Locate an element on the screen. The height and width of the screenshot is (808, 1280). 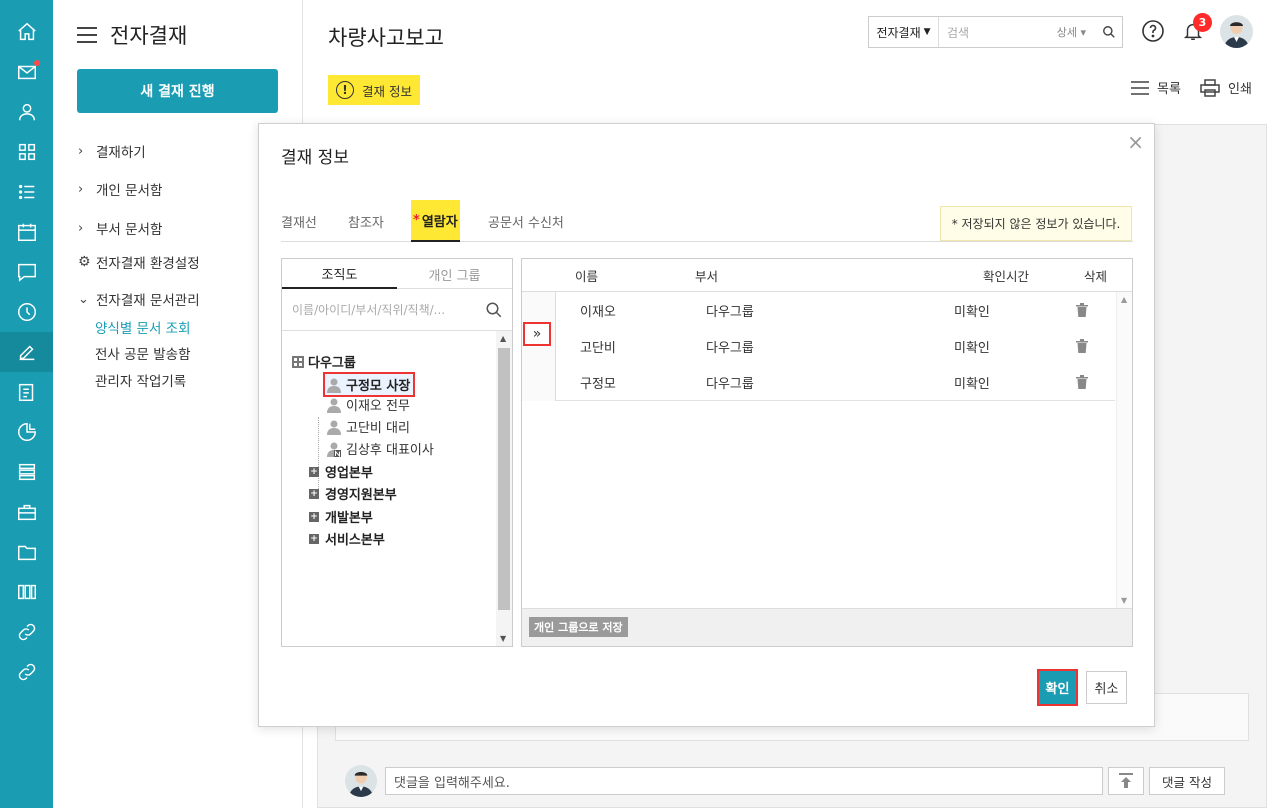
tree-department-label: 영업본부 is located at coordinates (349, 473).